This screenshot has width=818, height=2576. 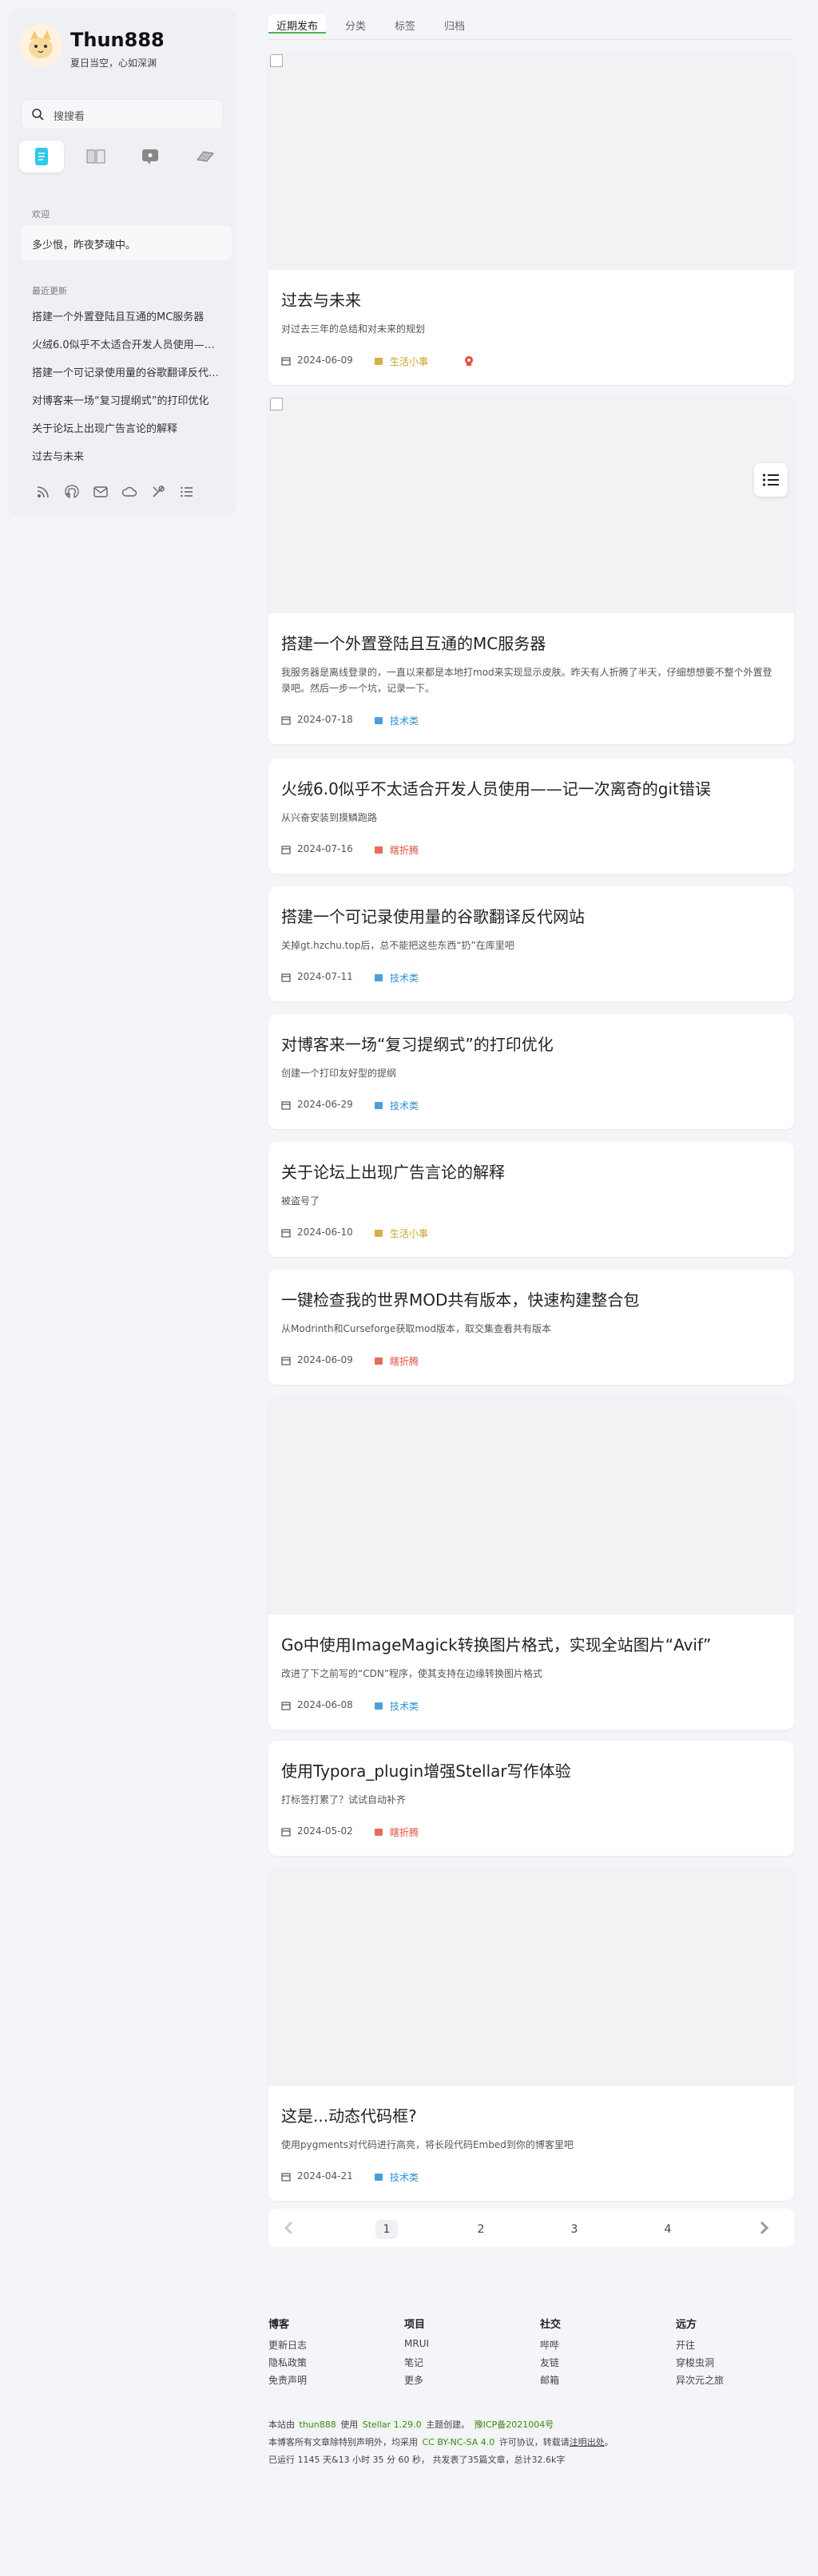 What do you see at coordinates (496, 1643) in the screenshot?
I see `post-title: Go中使用ImageMagick转换图片格式，实现全站图片“Avif”` at bounding box center [496, 1643].